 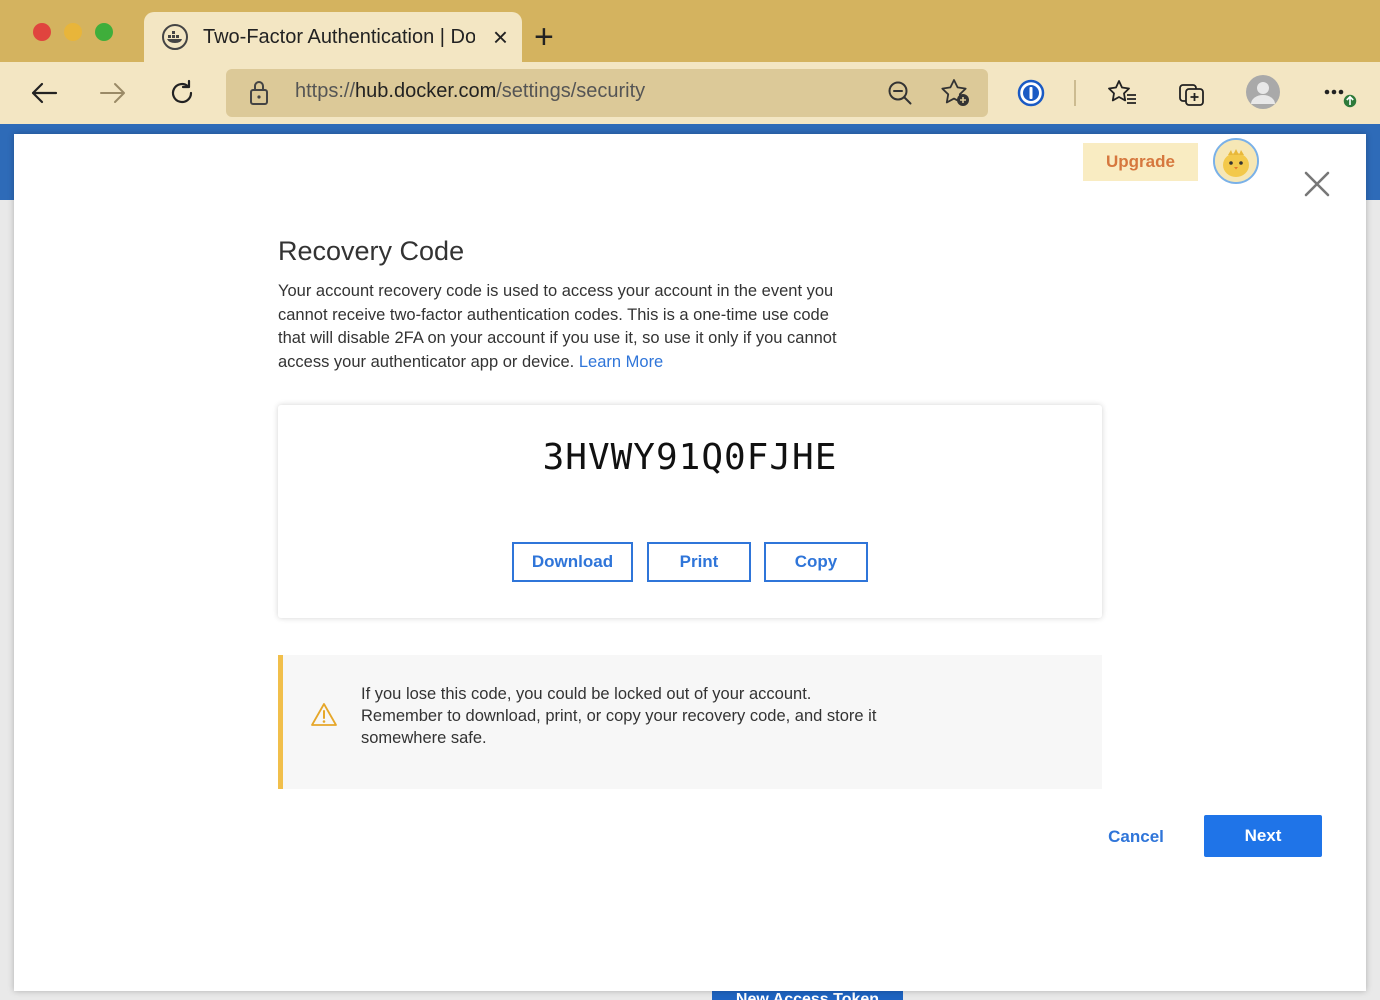 I want to click on lock-icon, so click(x=259, y=95).